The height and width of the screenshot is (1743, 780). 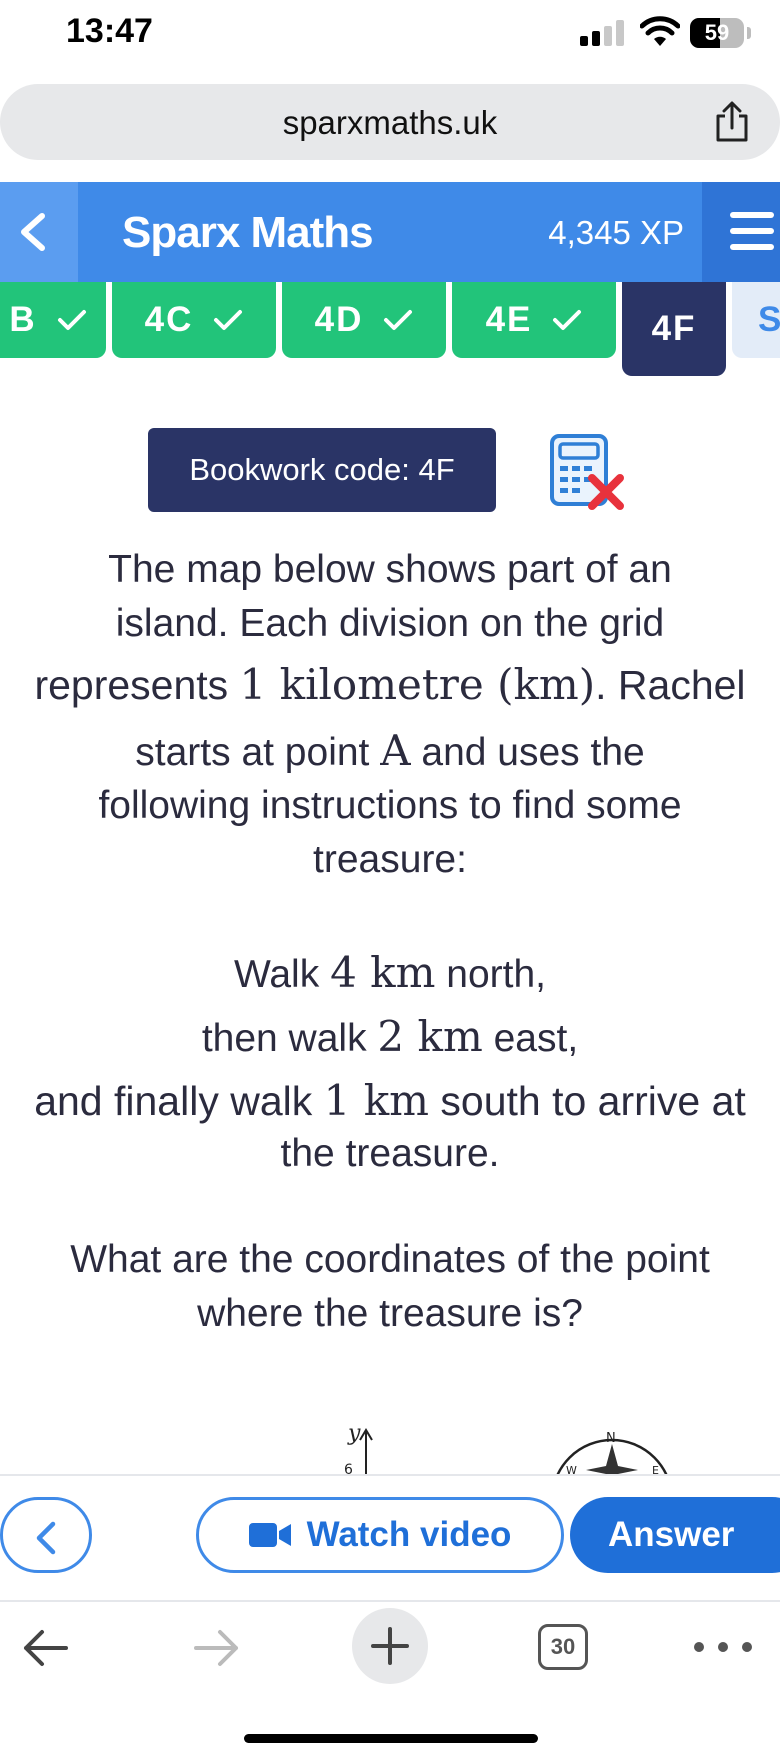 What do you see at coordinates (616, 232) in the screenshot?
I see `xp-counter: 4,345 XP` at bounding box center [616, 232].